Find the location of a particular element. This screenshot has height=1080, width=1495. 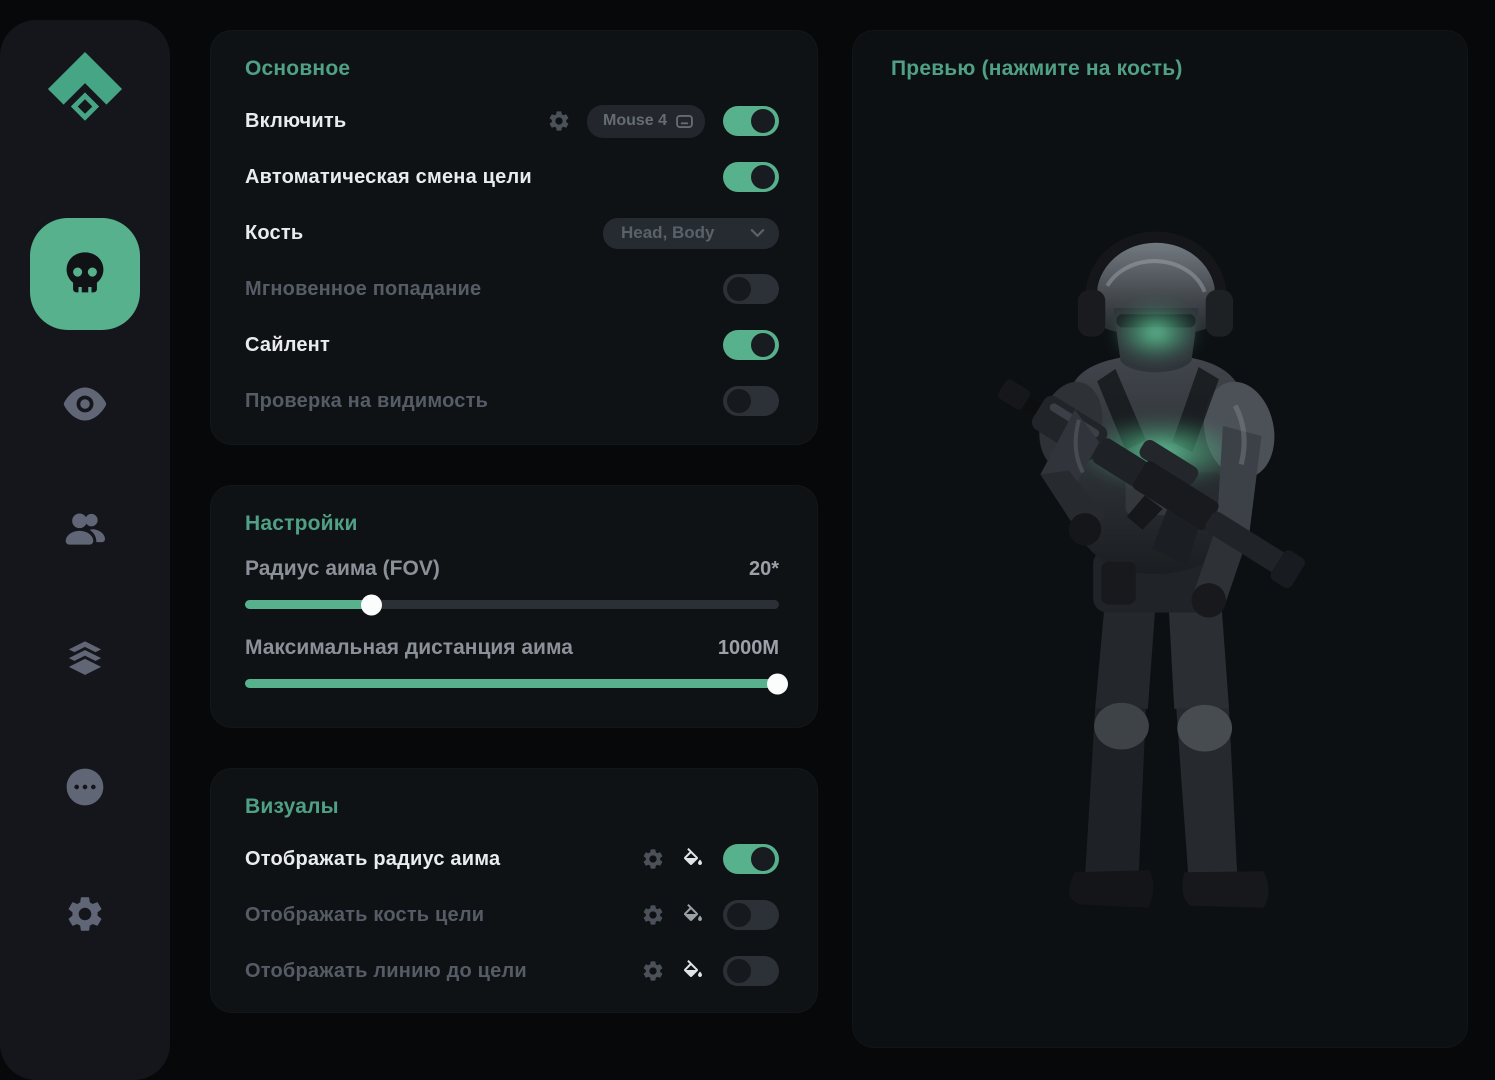

panel-preview-title: Превью (нажмите на кость) is located at coordinates (1037, 68).